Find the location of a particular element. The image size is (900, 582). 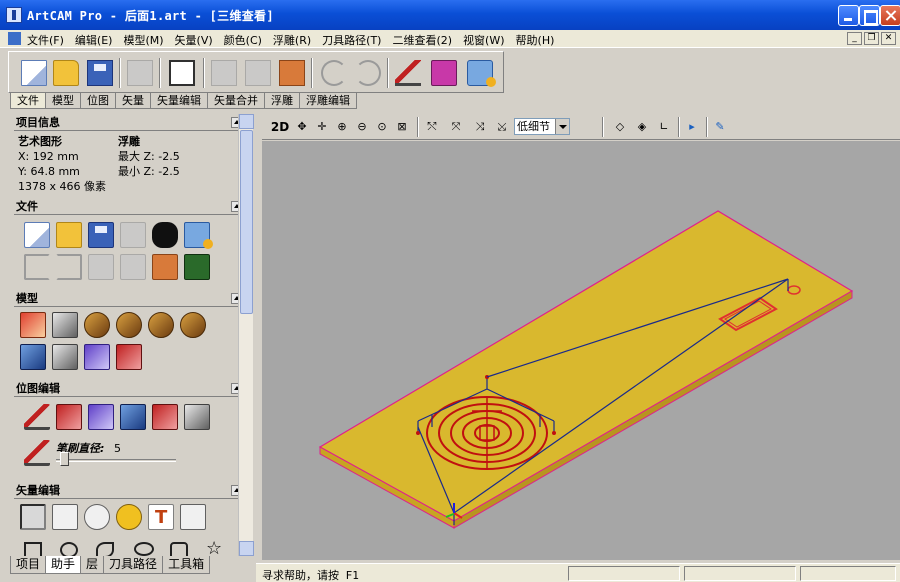

tab-vector: 矢量 is located at coordinates (133, 101).